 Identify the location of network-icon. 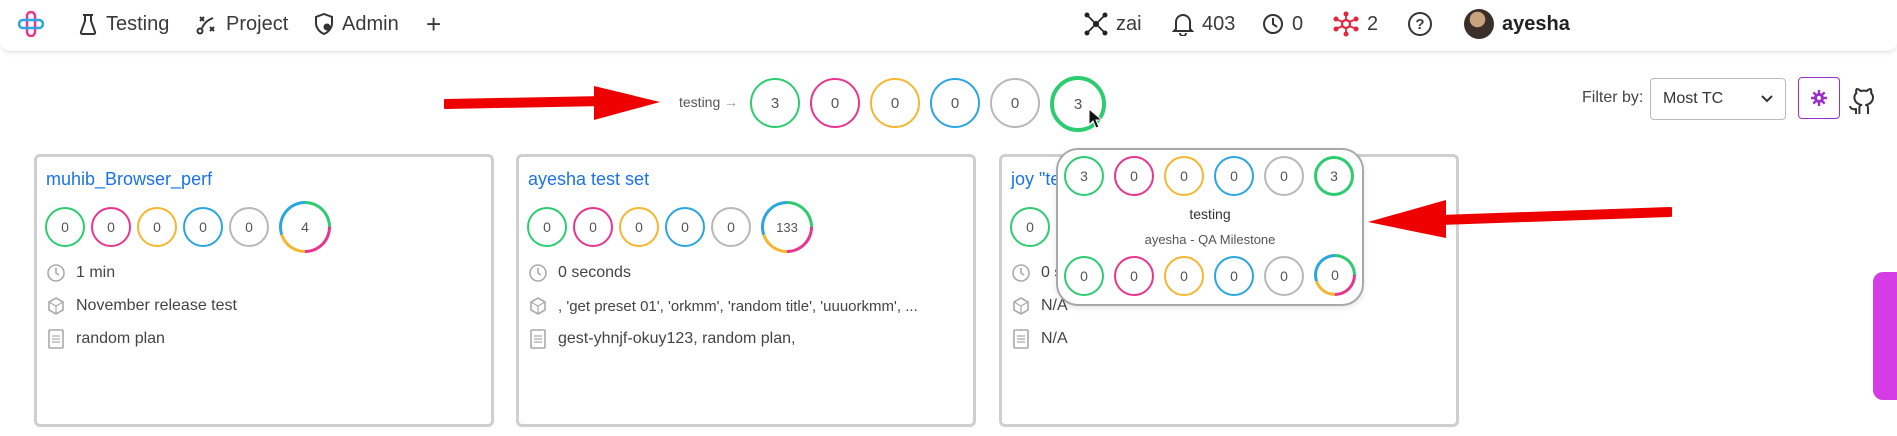
(1096, 24).